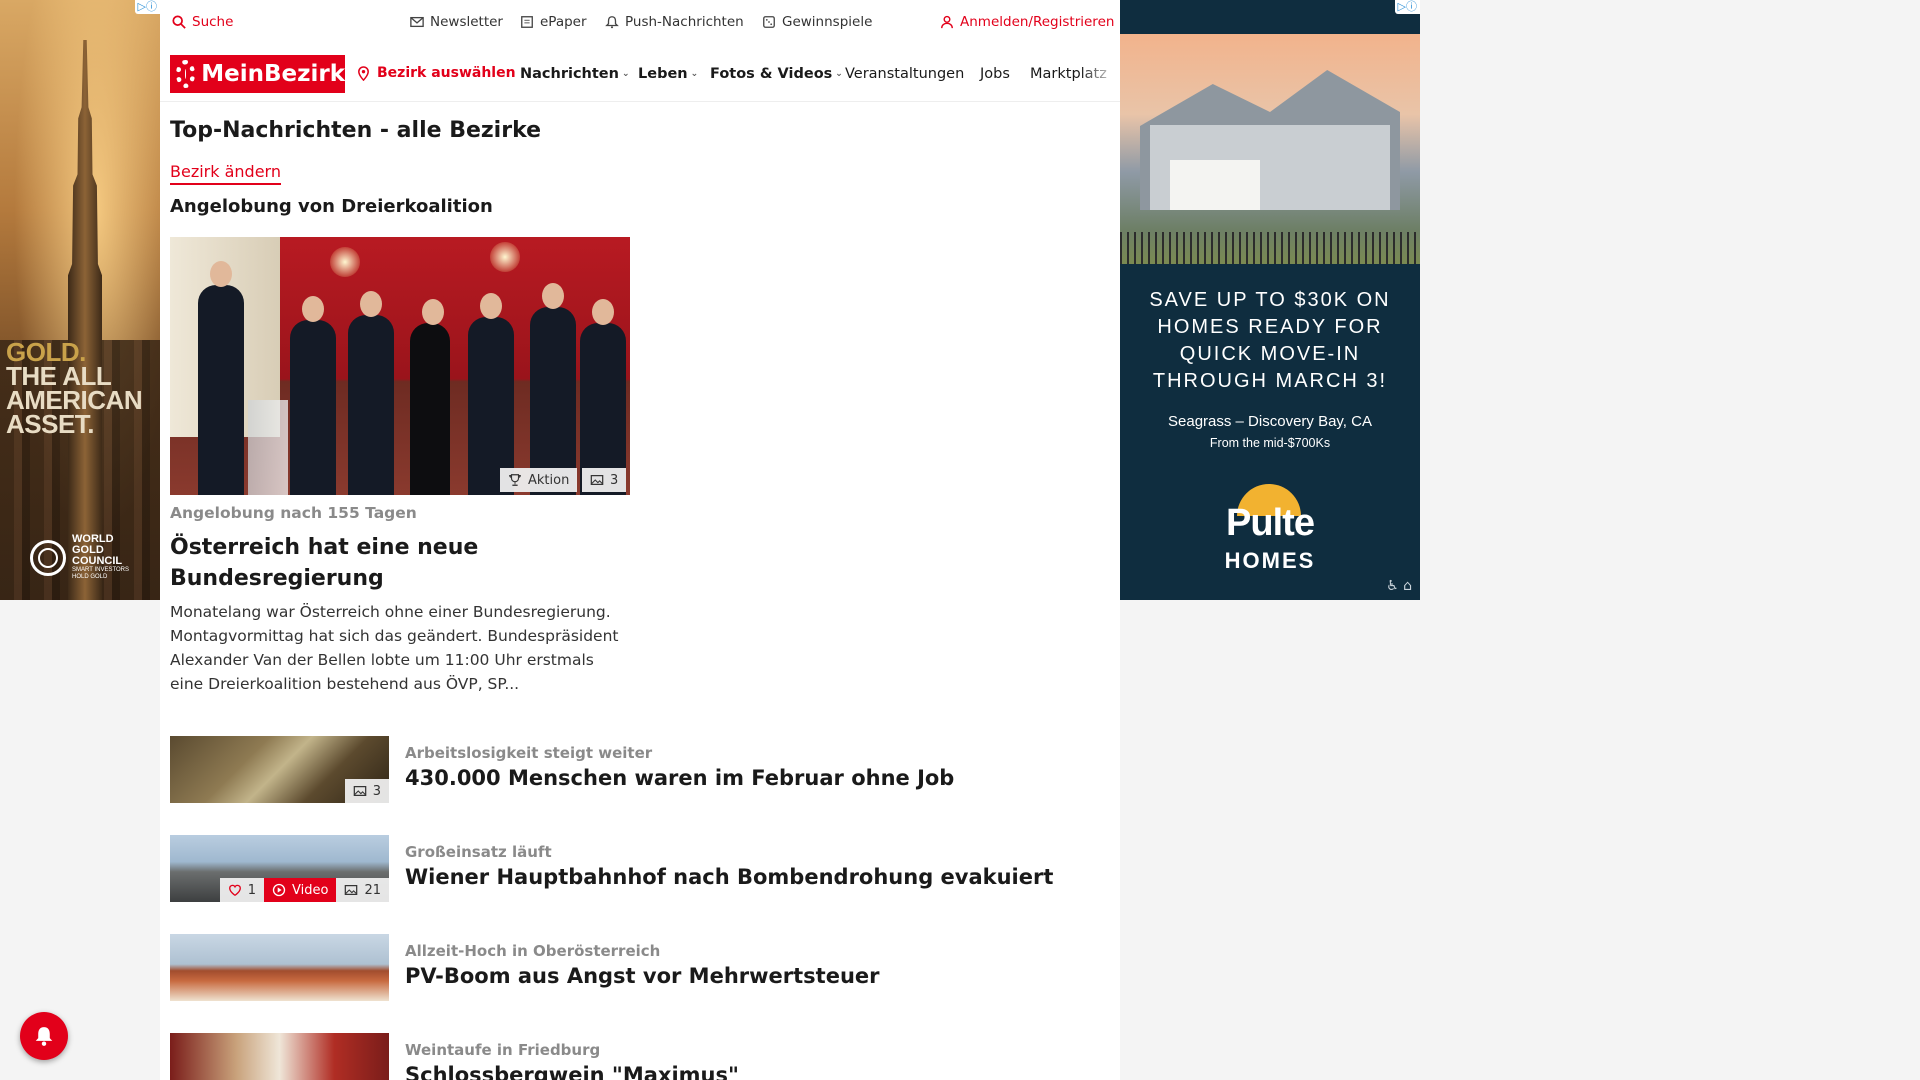  I want to click on nav-nachrichten-label: Nachrichten, so click(569, 74).